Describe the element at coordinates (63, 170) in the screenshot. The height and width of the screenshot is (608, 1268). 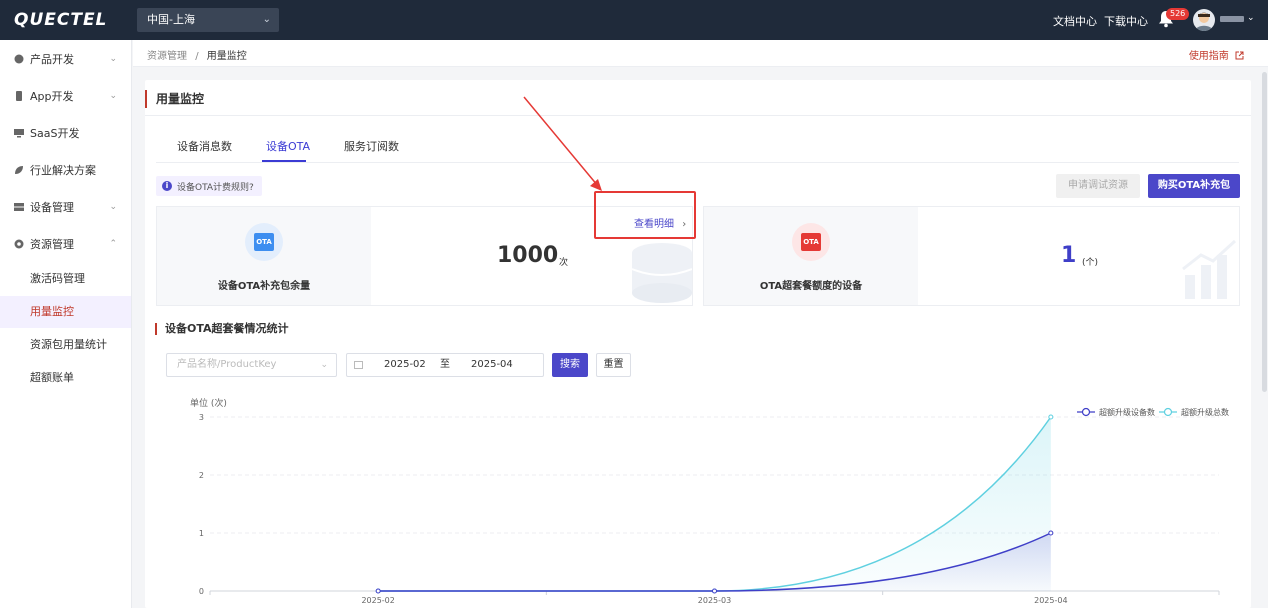
I see `sidebar-item-label: 行业解决方案` at that location.